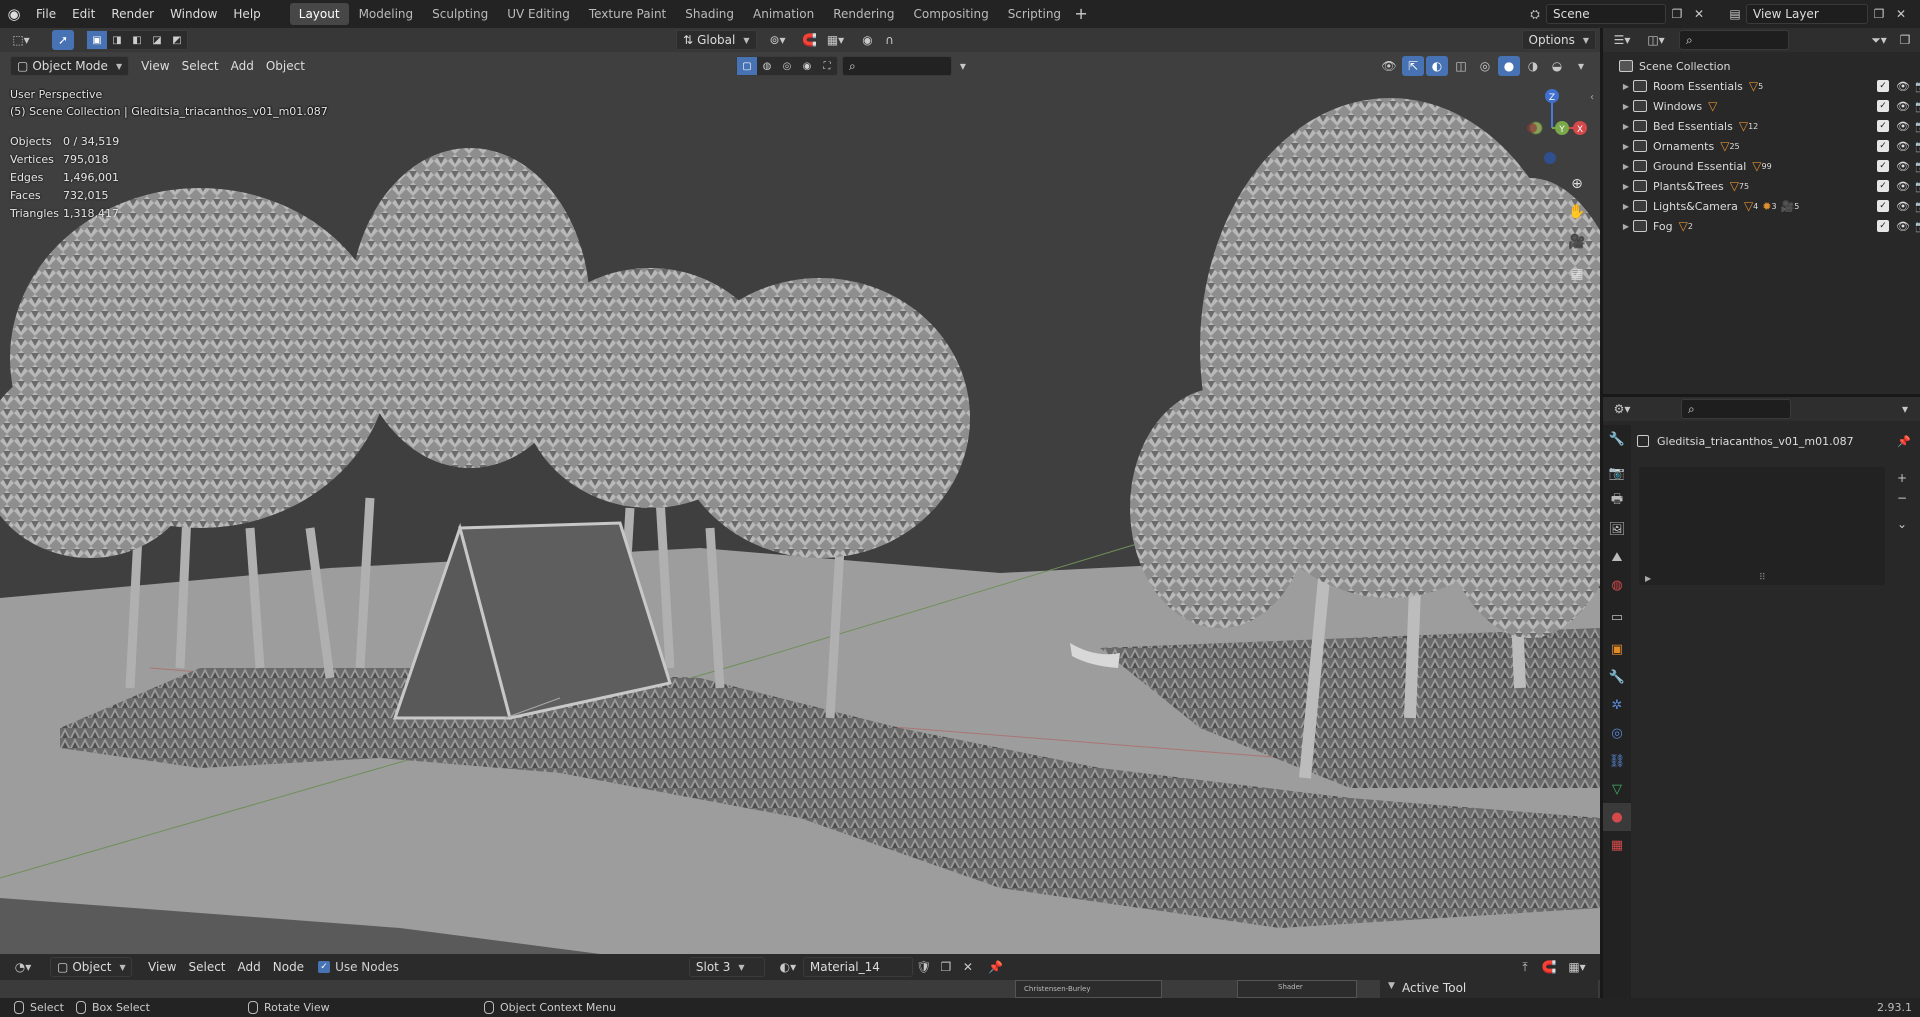  What do you see at coordinates (968, 967) in the screenshot?
I see `unlink-material-icon: ✕` at bounding box center [968, 967].